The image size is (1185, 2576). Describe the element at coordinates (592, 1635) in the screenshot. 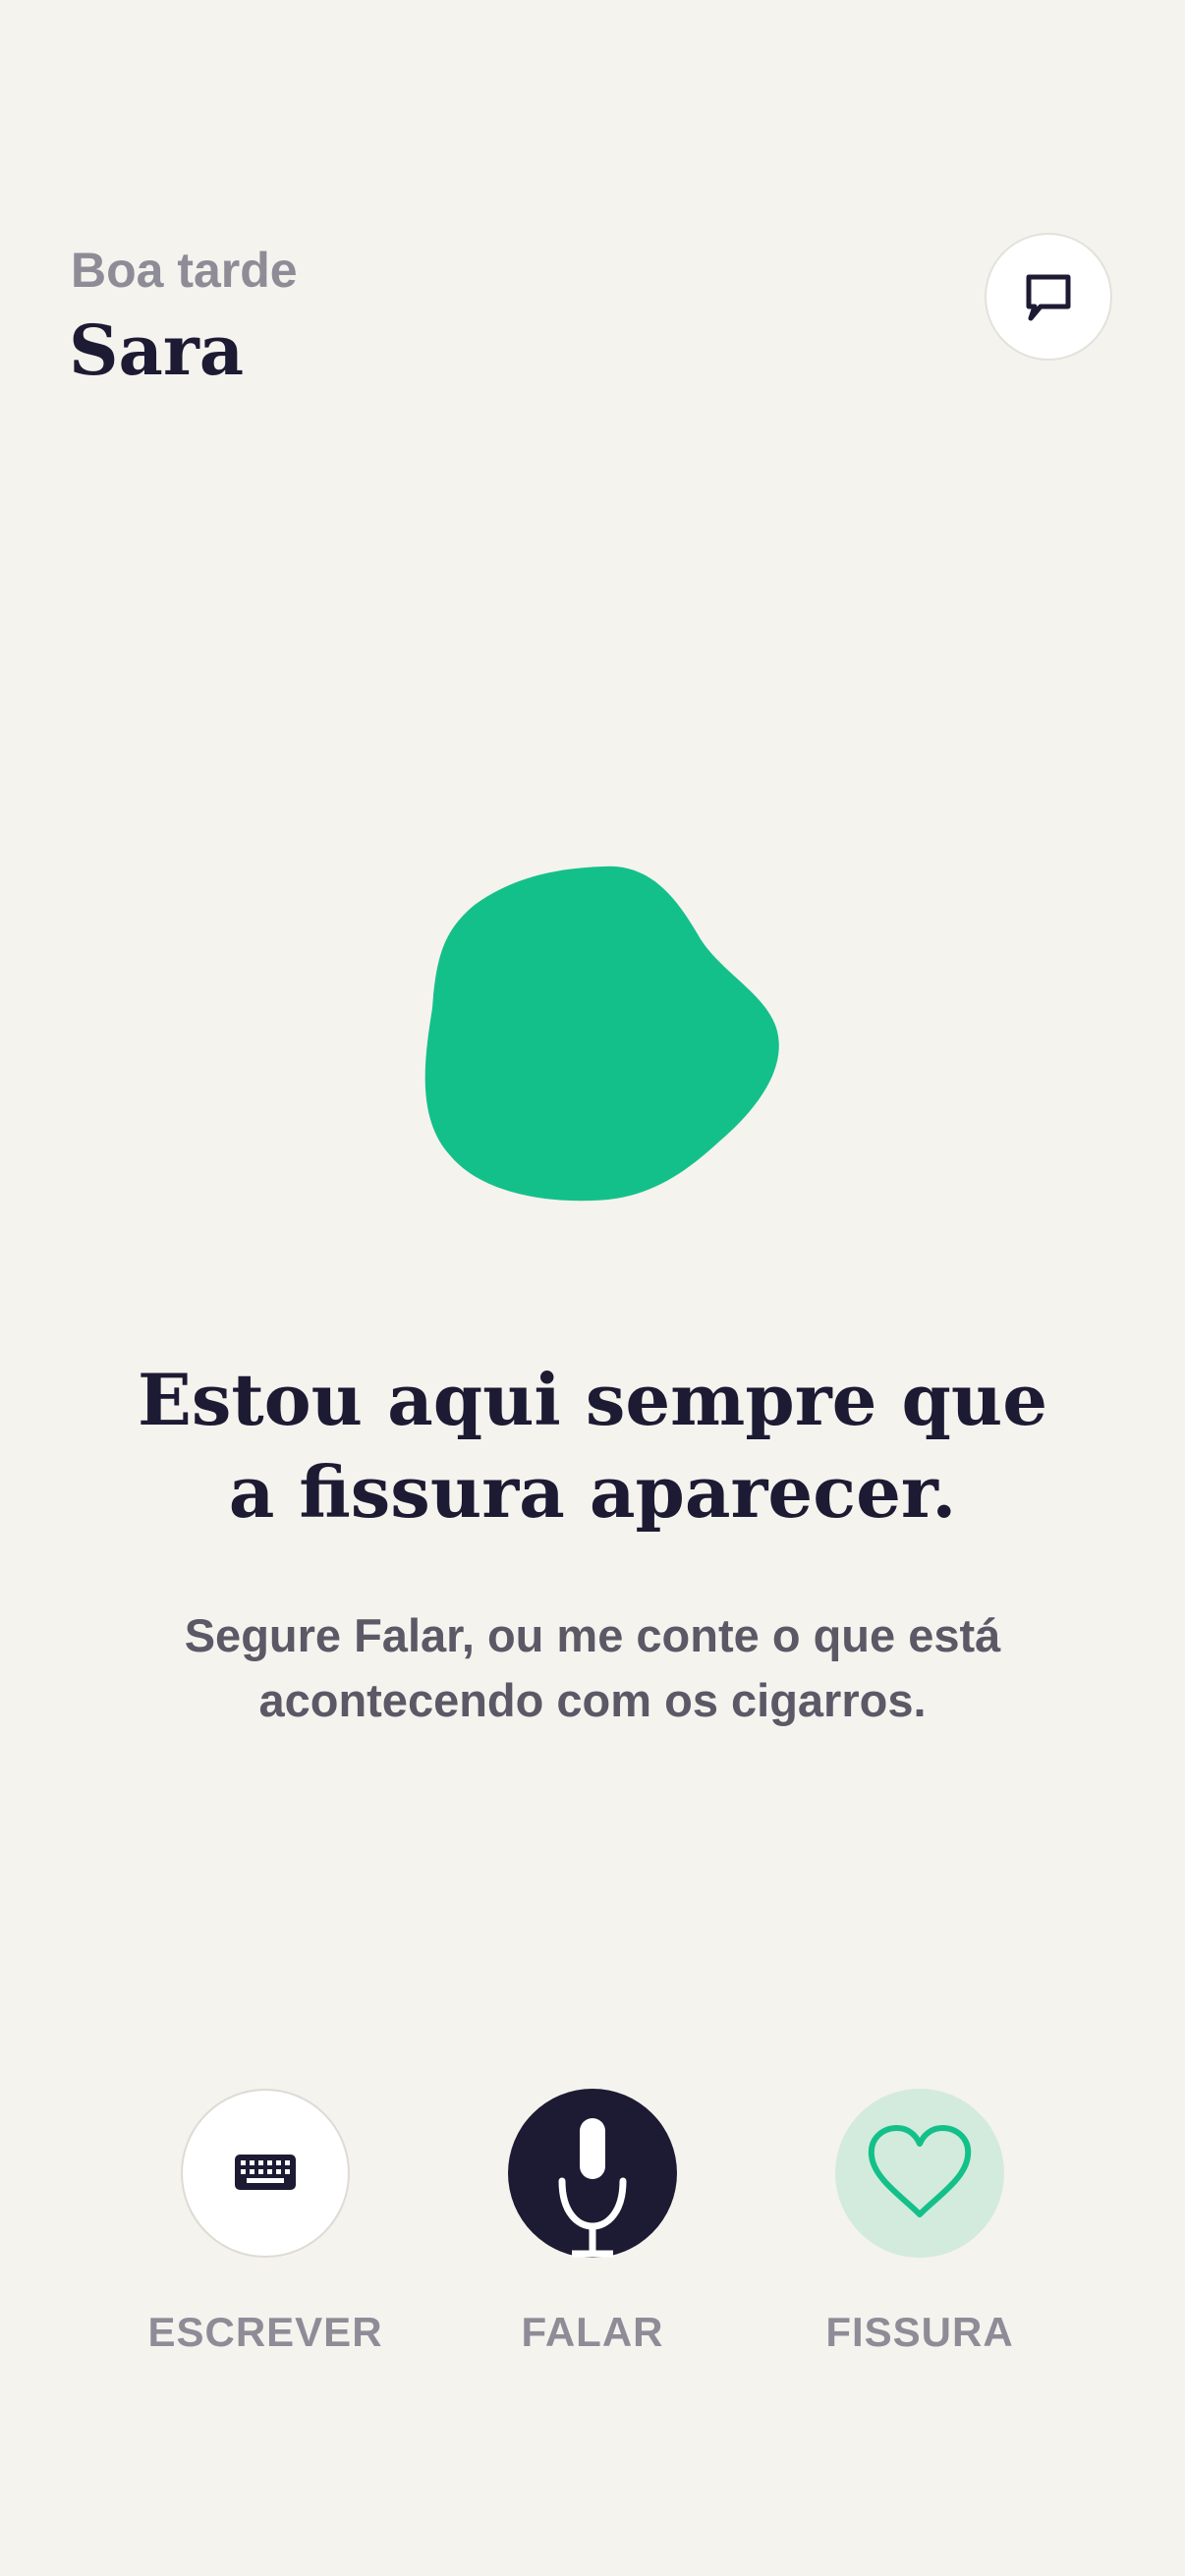

I see `subtext-line-1: Segure Falar, ou me conte o que está` at that location.